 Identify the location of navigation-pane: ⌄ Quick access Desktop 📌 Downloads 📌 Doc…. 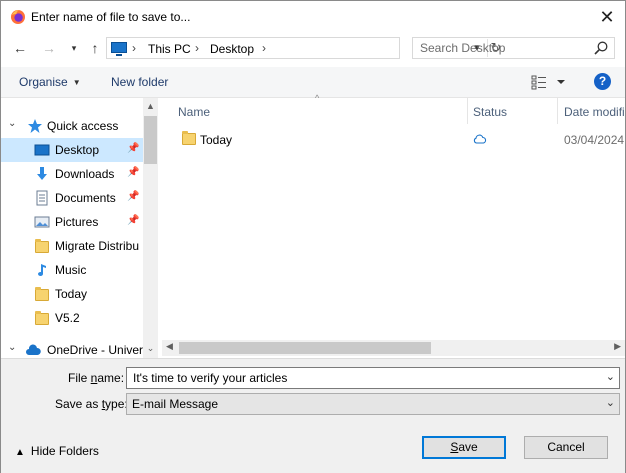
(79, 228).